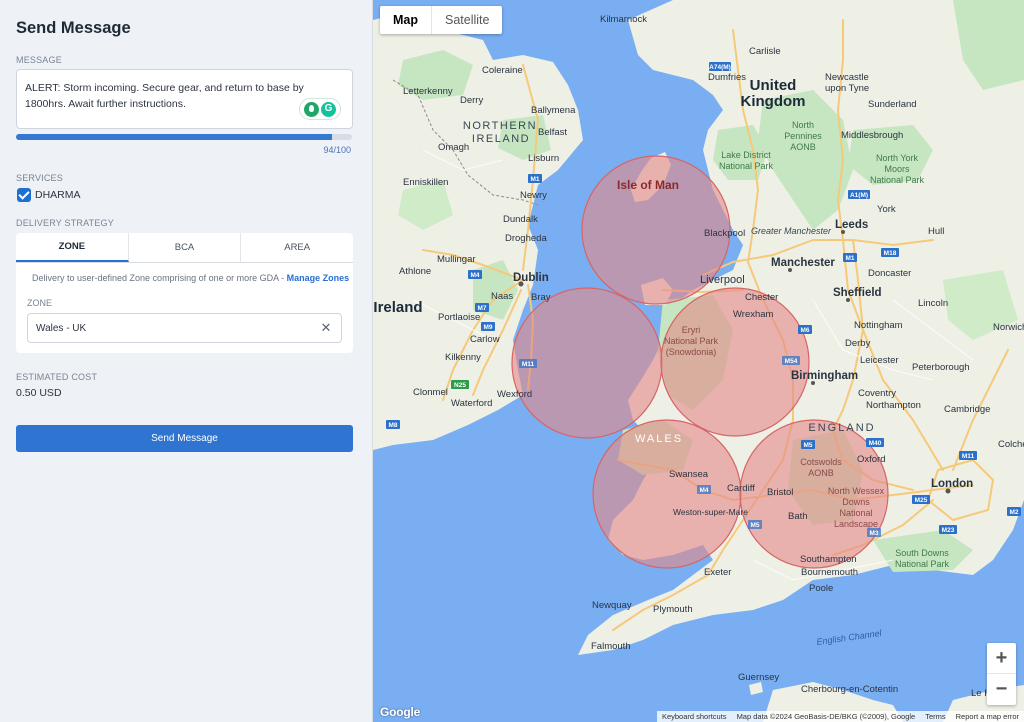 Image resolution: width=1024 pixels, height=722 pixels. What do you see at coordinates (720, 67) in the screenshot?
I see `badge-a74: A74(M)` at bounding box center [720, 67].